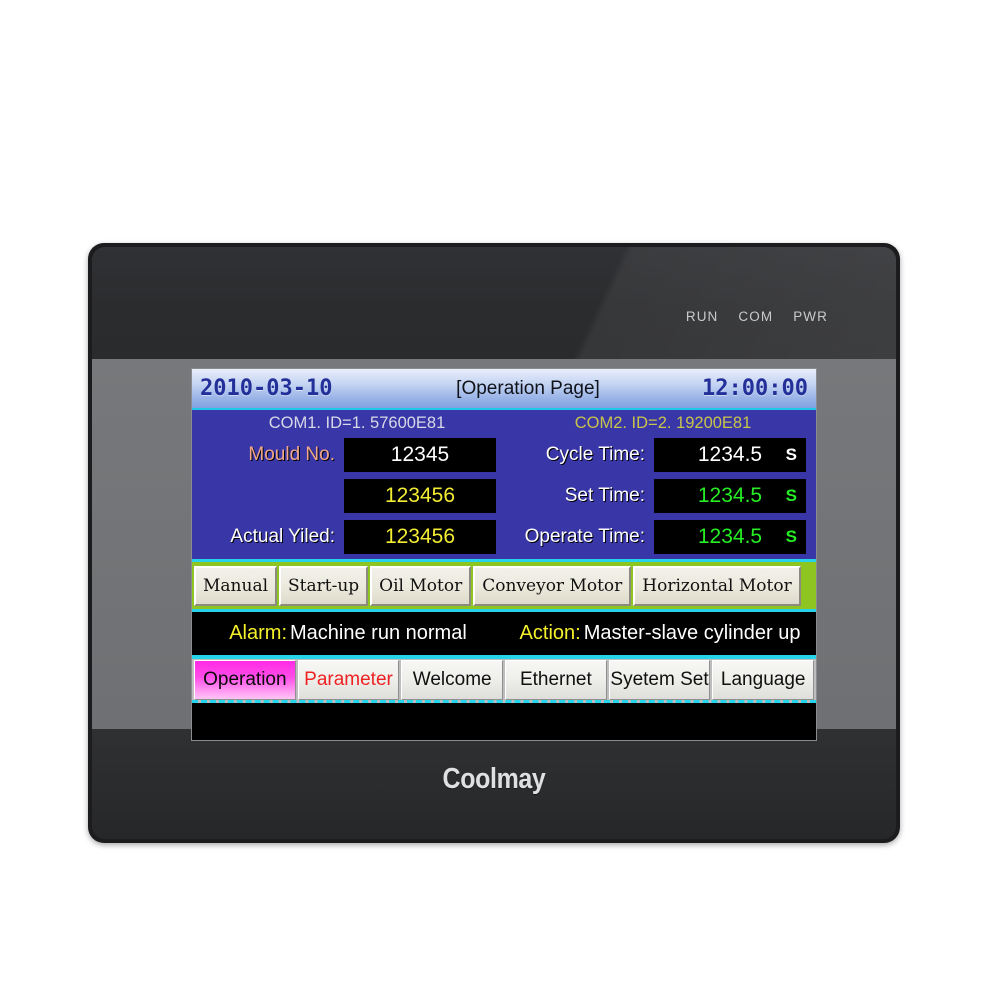  Describe the element at coordinates (282, 536) in the screenshot. I see `field-label: Actual Yiled:` at that location.